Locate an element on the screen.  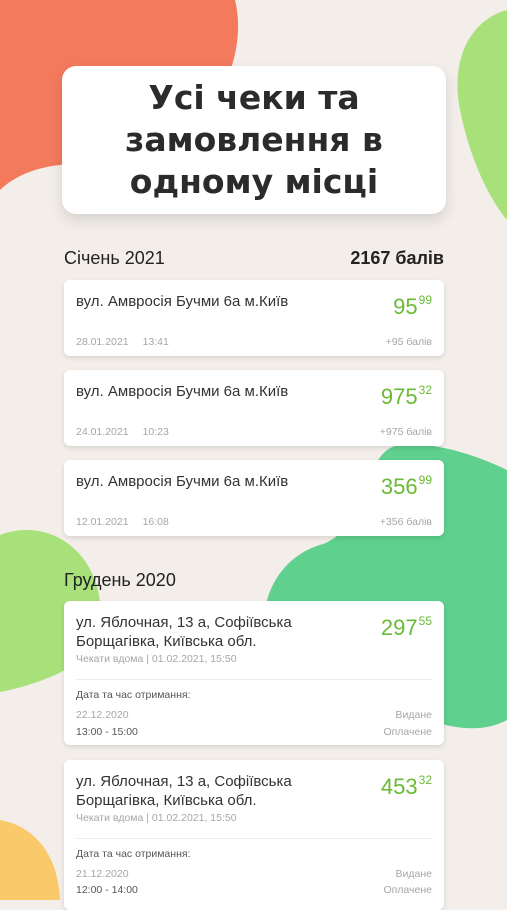
receipt-bonus: +356 балів is located at coordinates (405, 522).